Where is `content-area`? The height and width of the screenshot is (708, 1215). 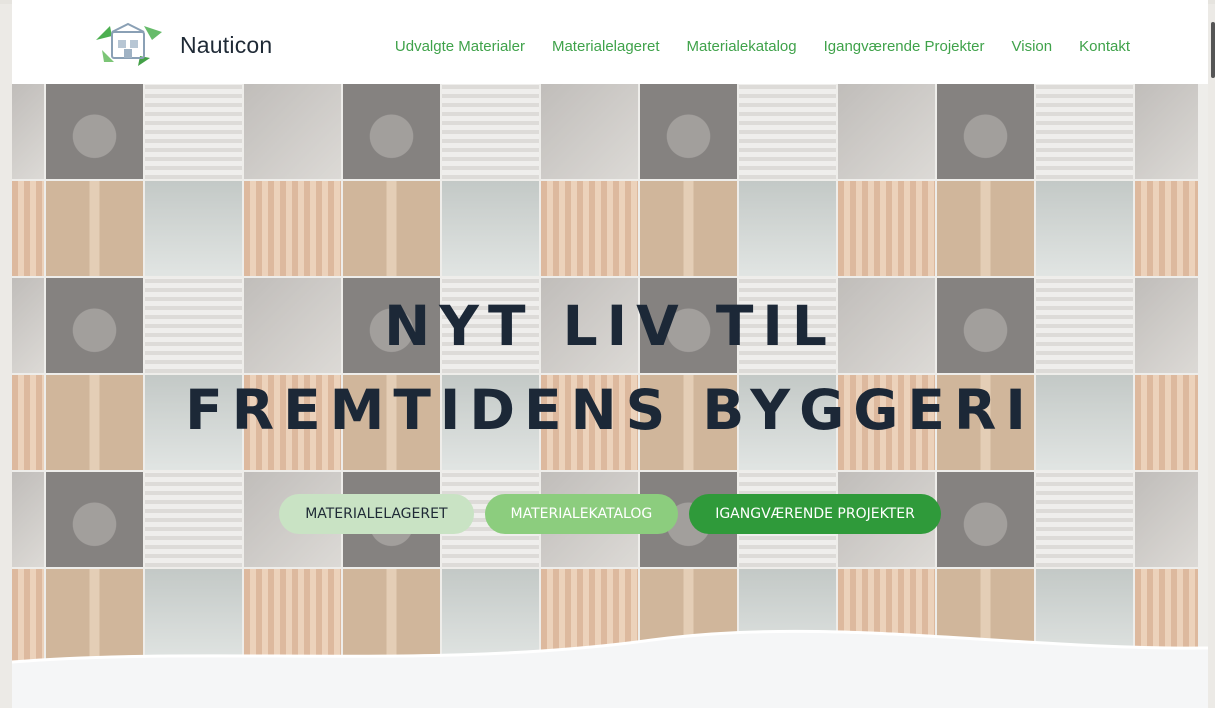 content-area is located at coordinates (610, 686).